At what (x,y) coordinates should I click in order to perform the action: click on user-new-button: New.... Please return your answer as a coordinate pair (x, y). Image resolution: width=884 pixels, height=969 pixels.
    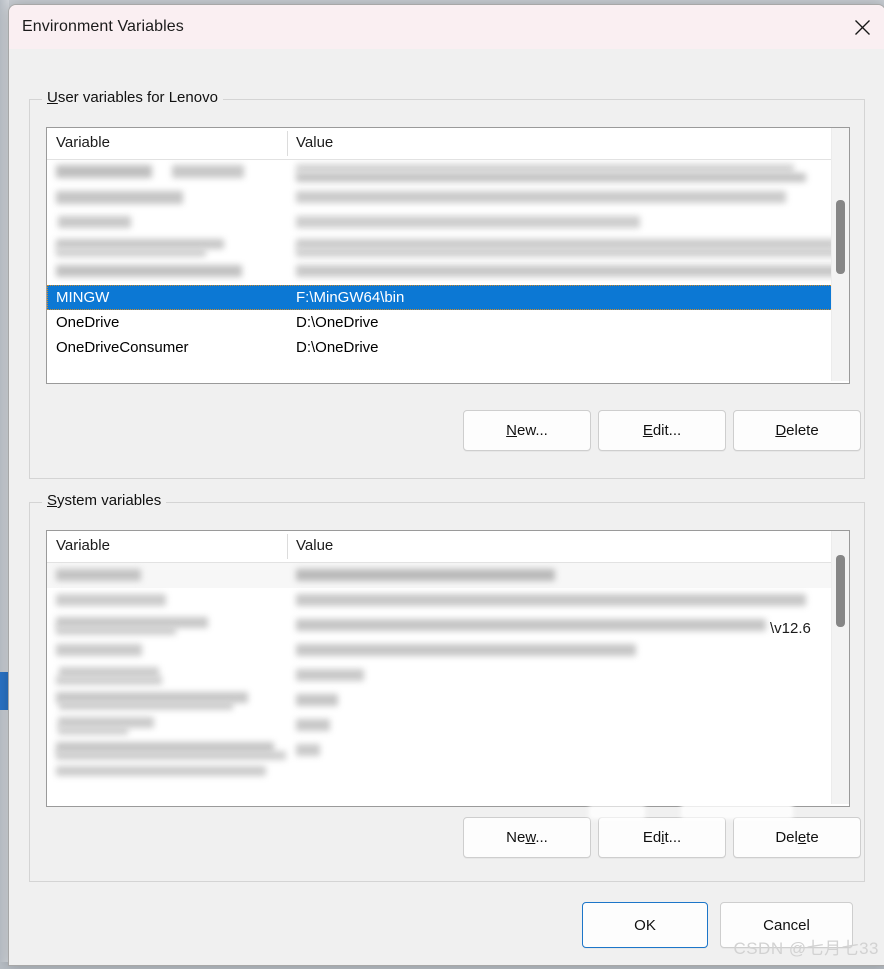
    Looking at the image, I should click on (527, 430).